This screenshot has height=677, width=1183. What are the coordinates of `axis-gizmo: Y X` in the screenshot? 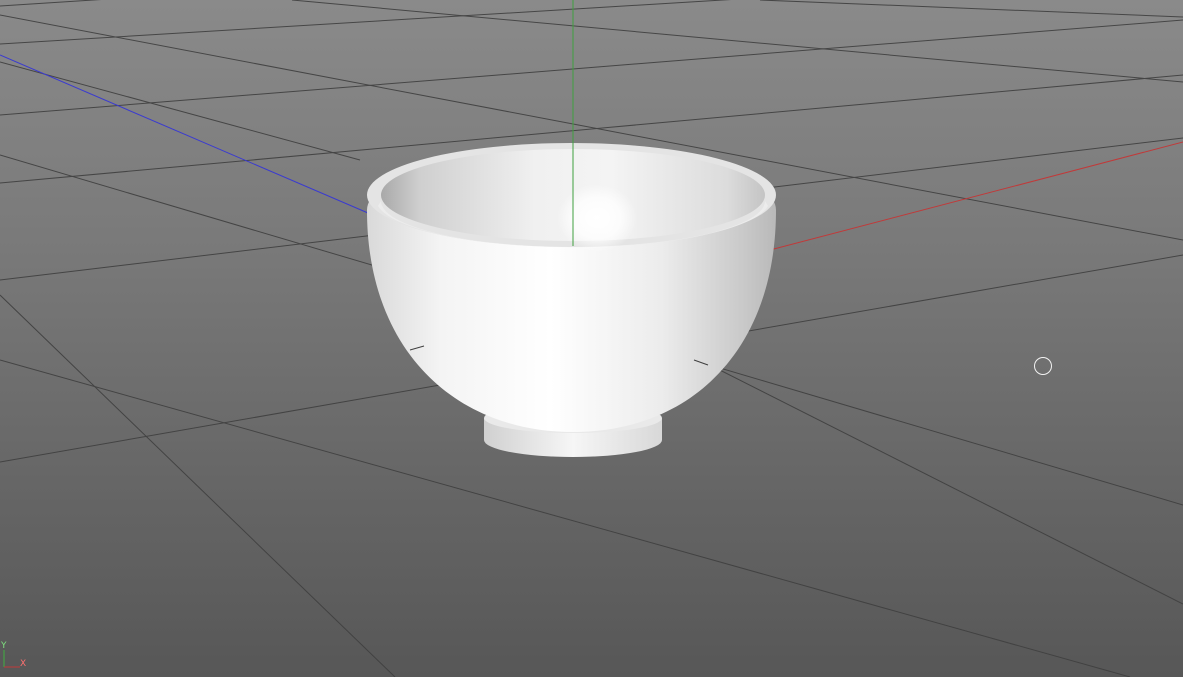 It's located at (17, 658).